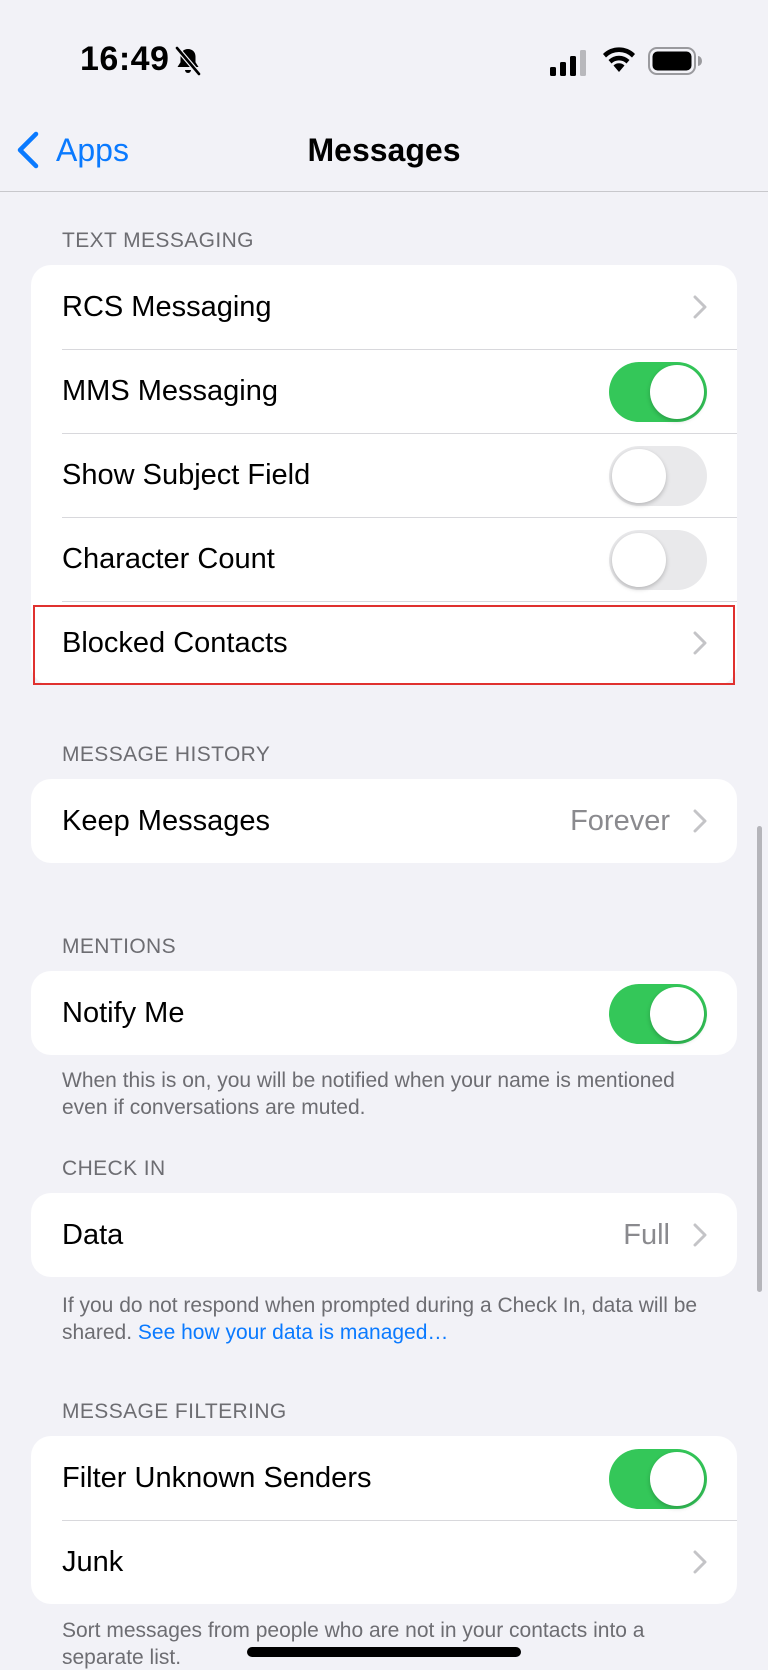  Describe the element at coordinates (123, 1012) in the screenshot. I see `row-label: Notify Me` at that location.